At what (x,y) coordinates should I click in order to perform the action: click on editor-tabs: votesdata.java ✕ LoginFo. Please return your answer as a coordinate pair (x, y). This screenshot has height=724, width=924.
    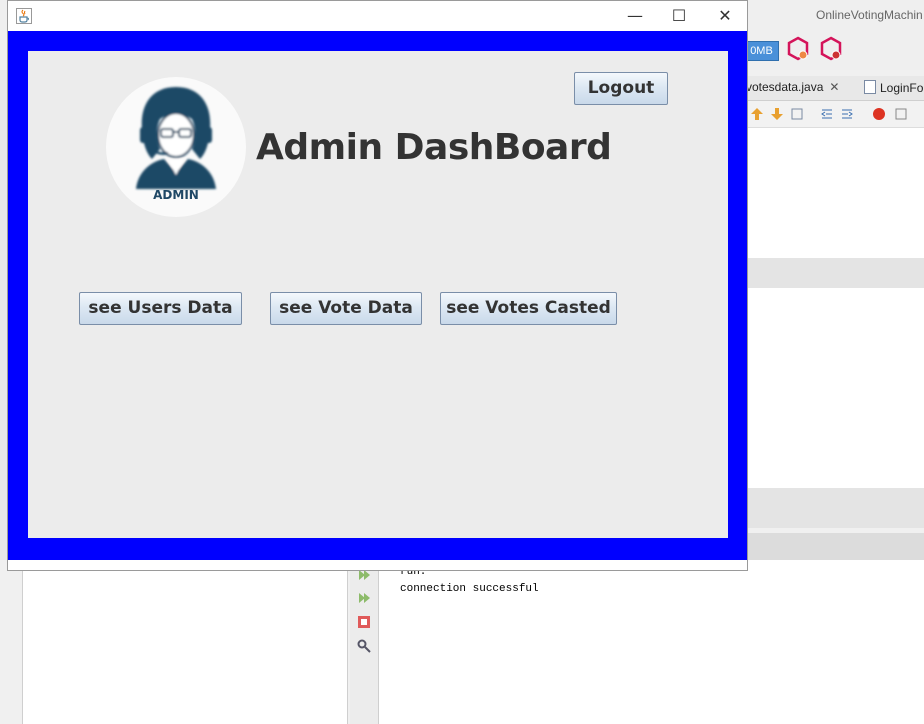
    Looking at the image, I should click on (834, 88).